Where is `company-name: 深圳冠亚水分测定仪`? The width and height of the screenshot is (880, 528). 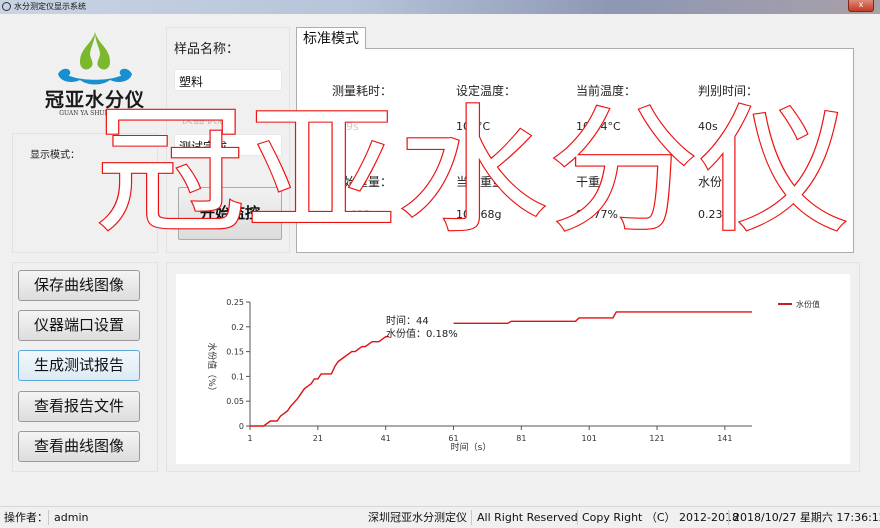 company-name: 深圳冠亚水分测定仪 is located at coordinates (417, 517).